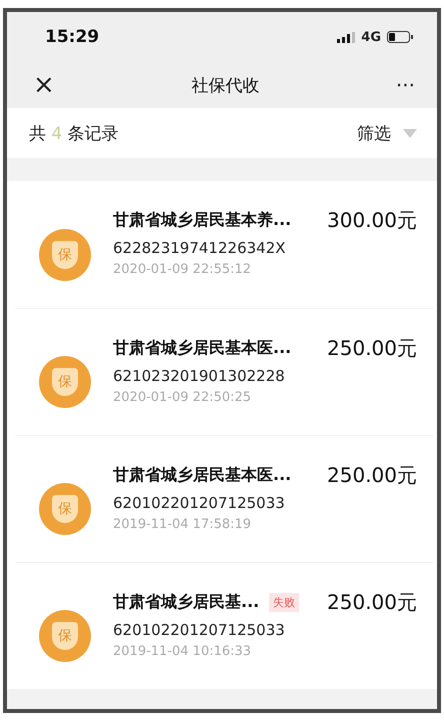  What do you see at coordinates (387, 133) in the screenshot?
I see `filter-button: 筛选` at bounding box center [387, 133].